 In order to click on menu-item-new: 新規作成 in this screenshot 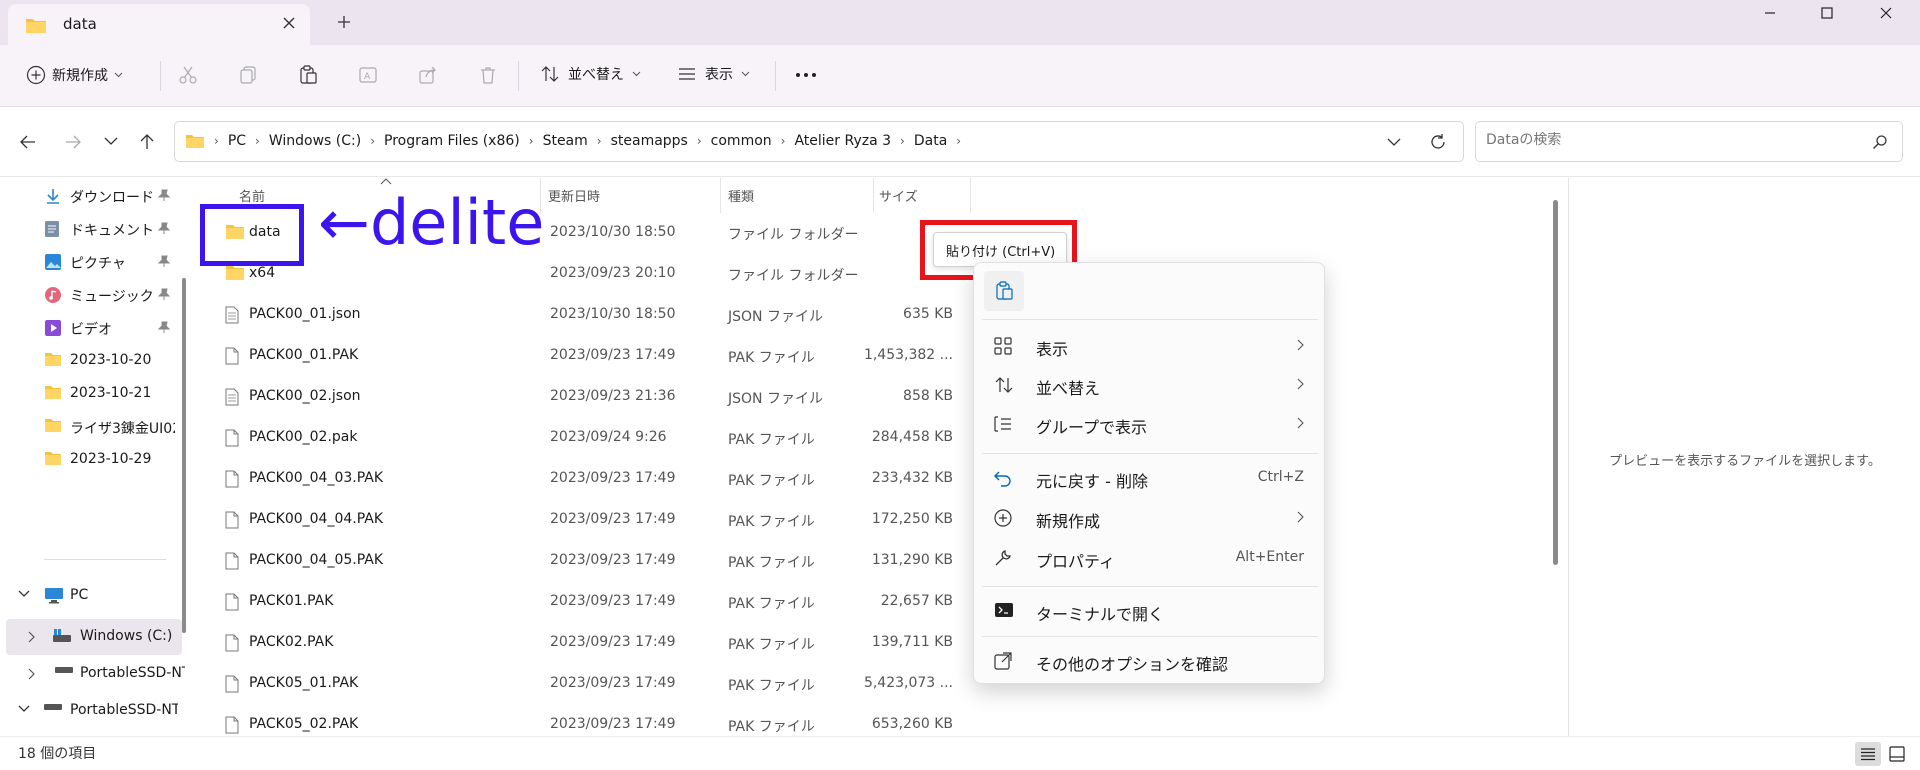, I will do `click(1150, 518)`.